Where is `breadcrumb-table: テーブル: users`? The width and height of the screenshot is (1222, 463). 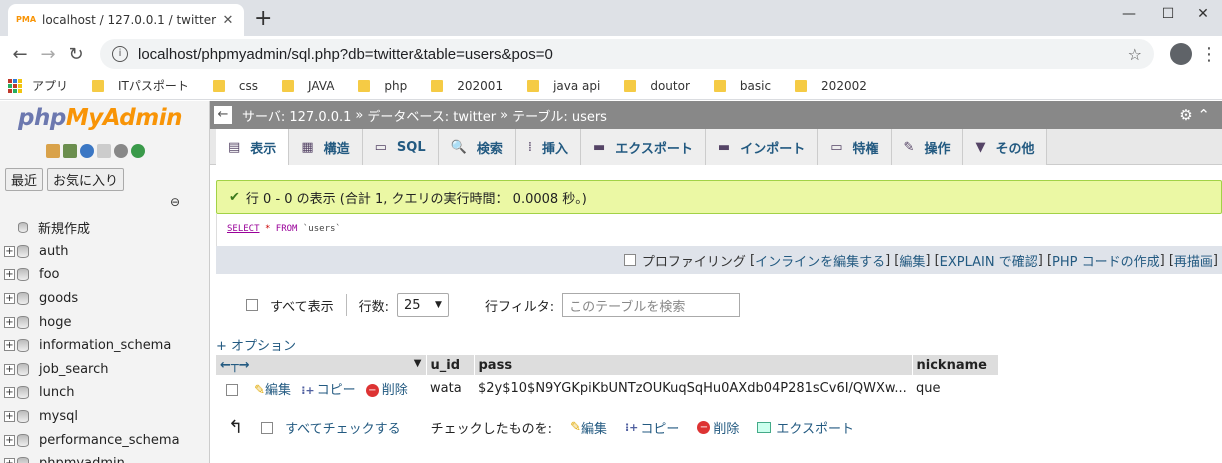
breadcrumb-table: テーブル: users is located at coordinates (559, 115).